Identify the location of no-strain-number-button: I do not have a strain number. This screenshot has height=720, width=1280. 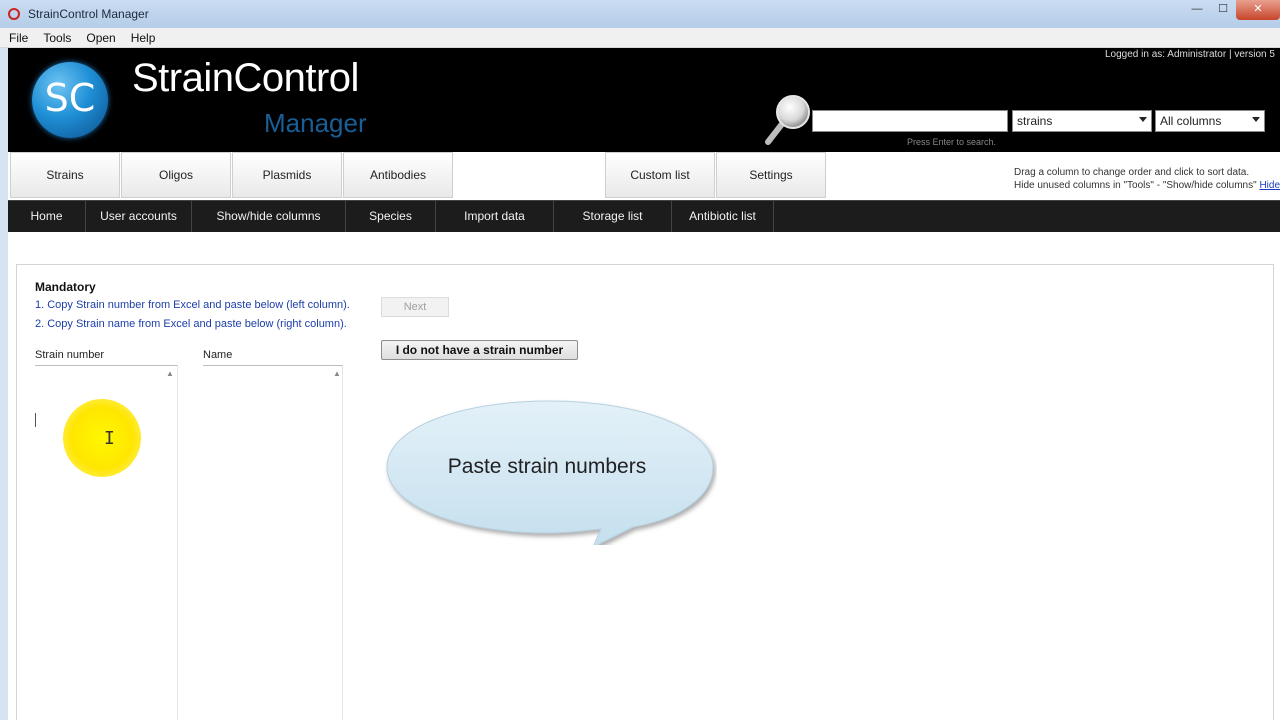
(479, 350).